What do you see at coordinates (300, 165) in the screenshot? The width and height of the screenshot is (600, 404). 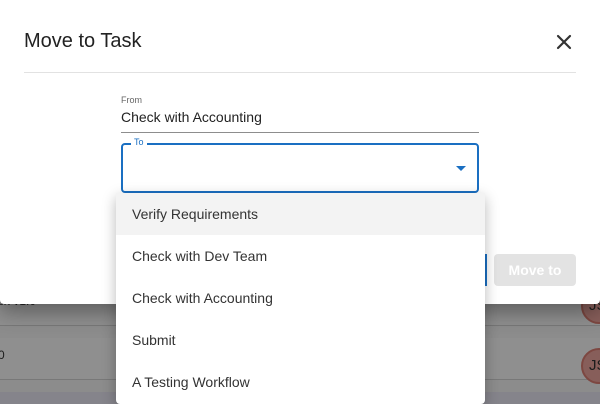 I see `to-select: To` at bounding box center [300, 165].